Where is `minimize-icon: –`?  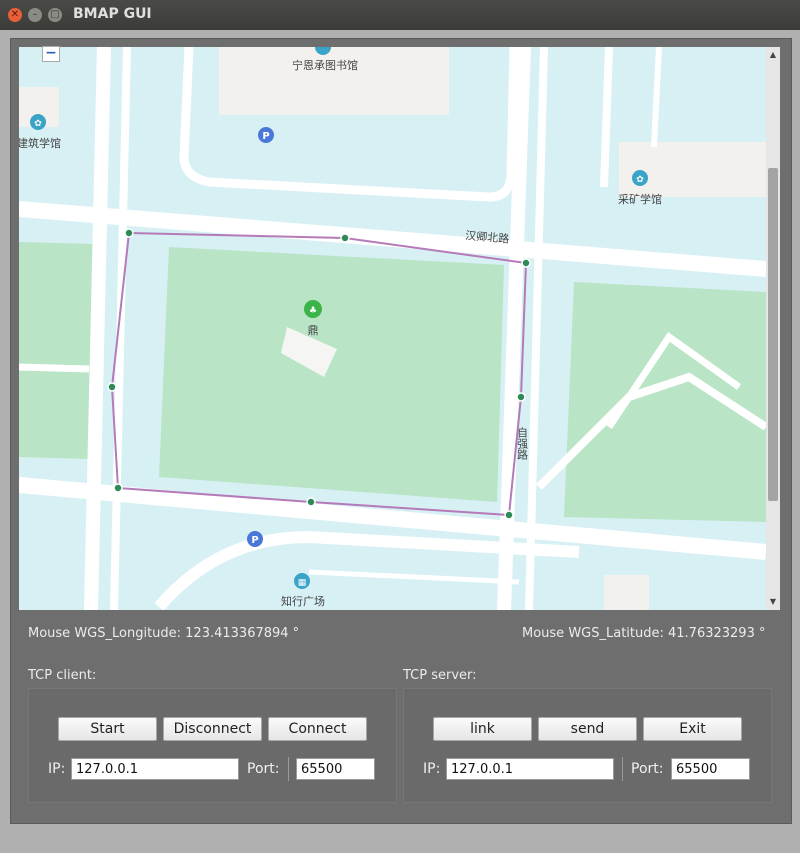 minimize-icon: – is located at coordinates (35, 15).